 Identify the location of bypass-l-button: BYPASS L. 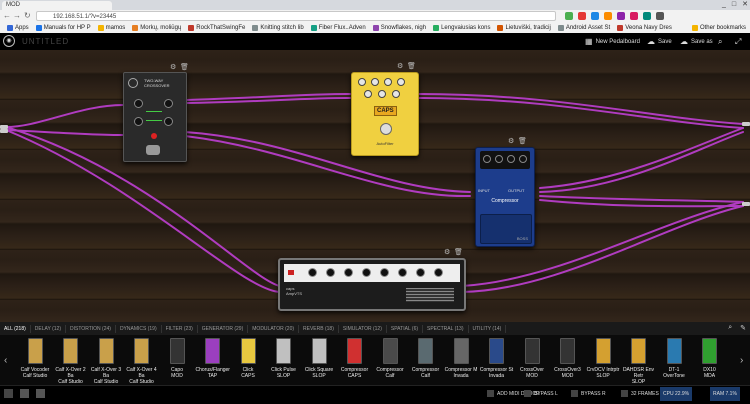
(541, 393).